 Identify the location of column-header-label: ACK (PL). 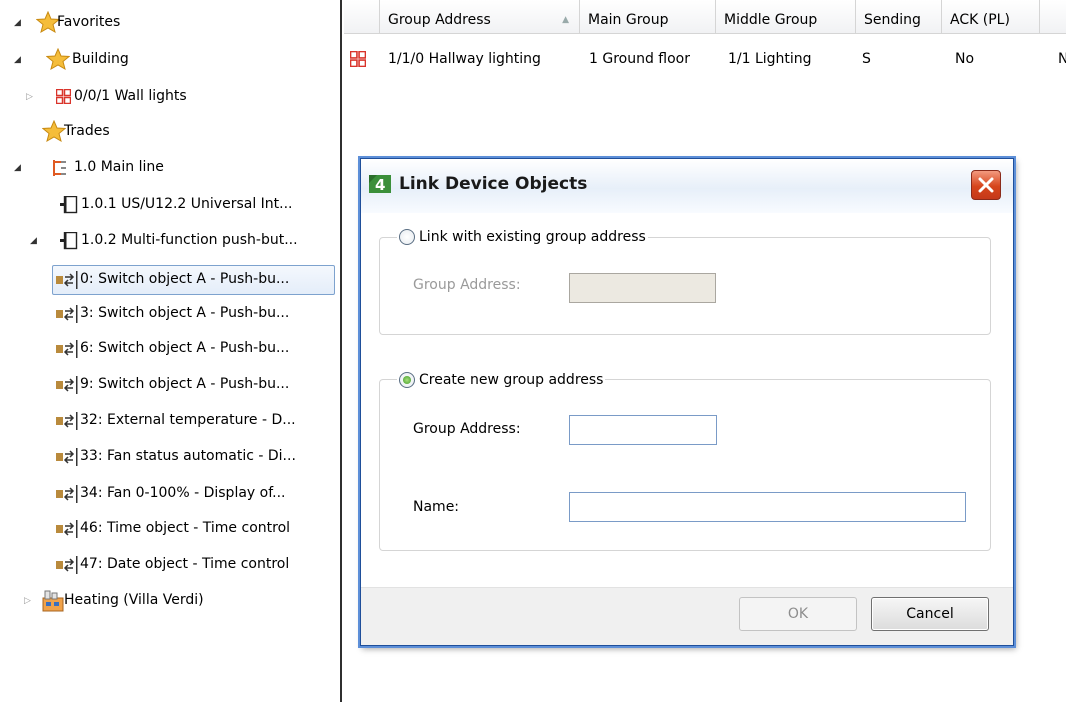
(980, 20).